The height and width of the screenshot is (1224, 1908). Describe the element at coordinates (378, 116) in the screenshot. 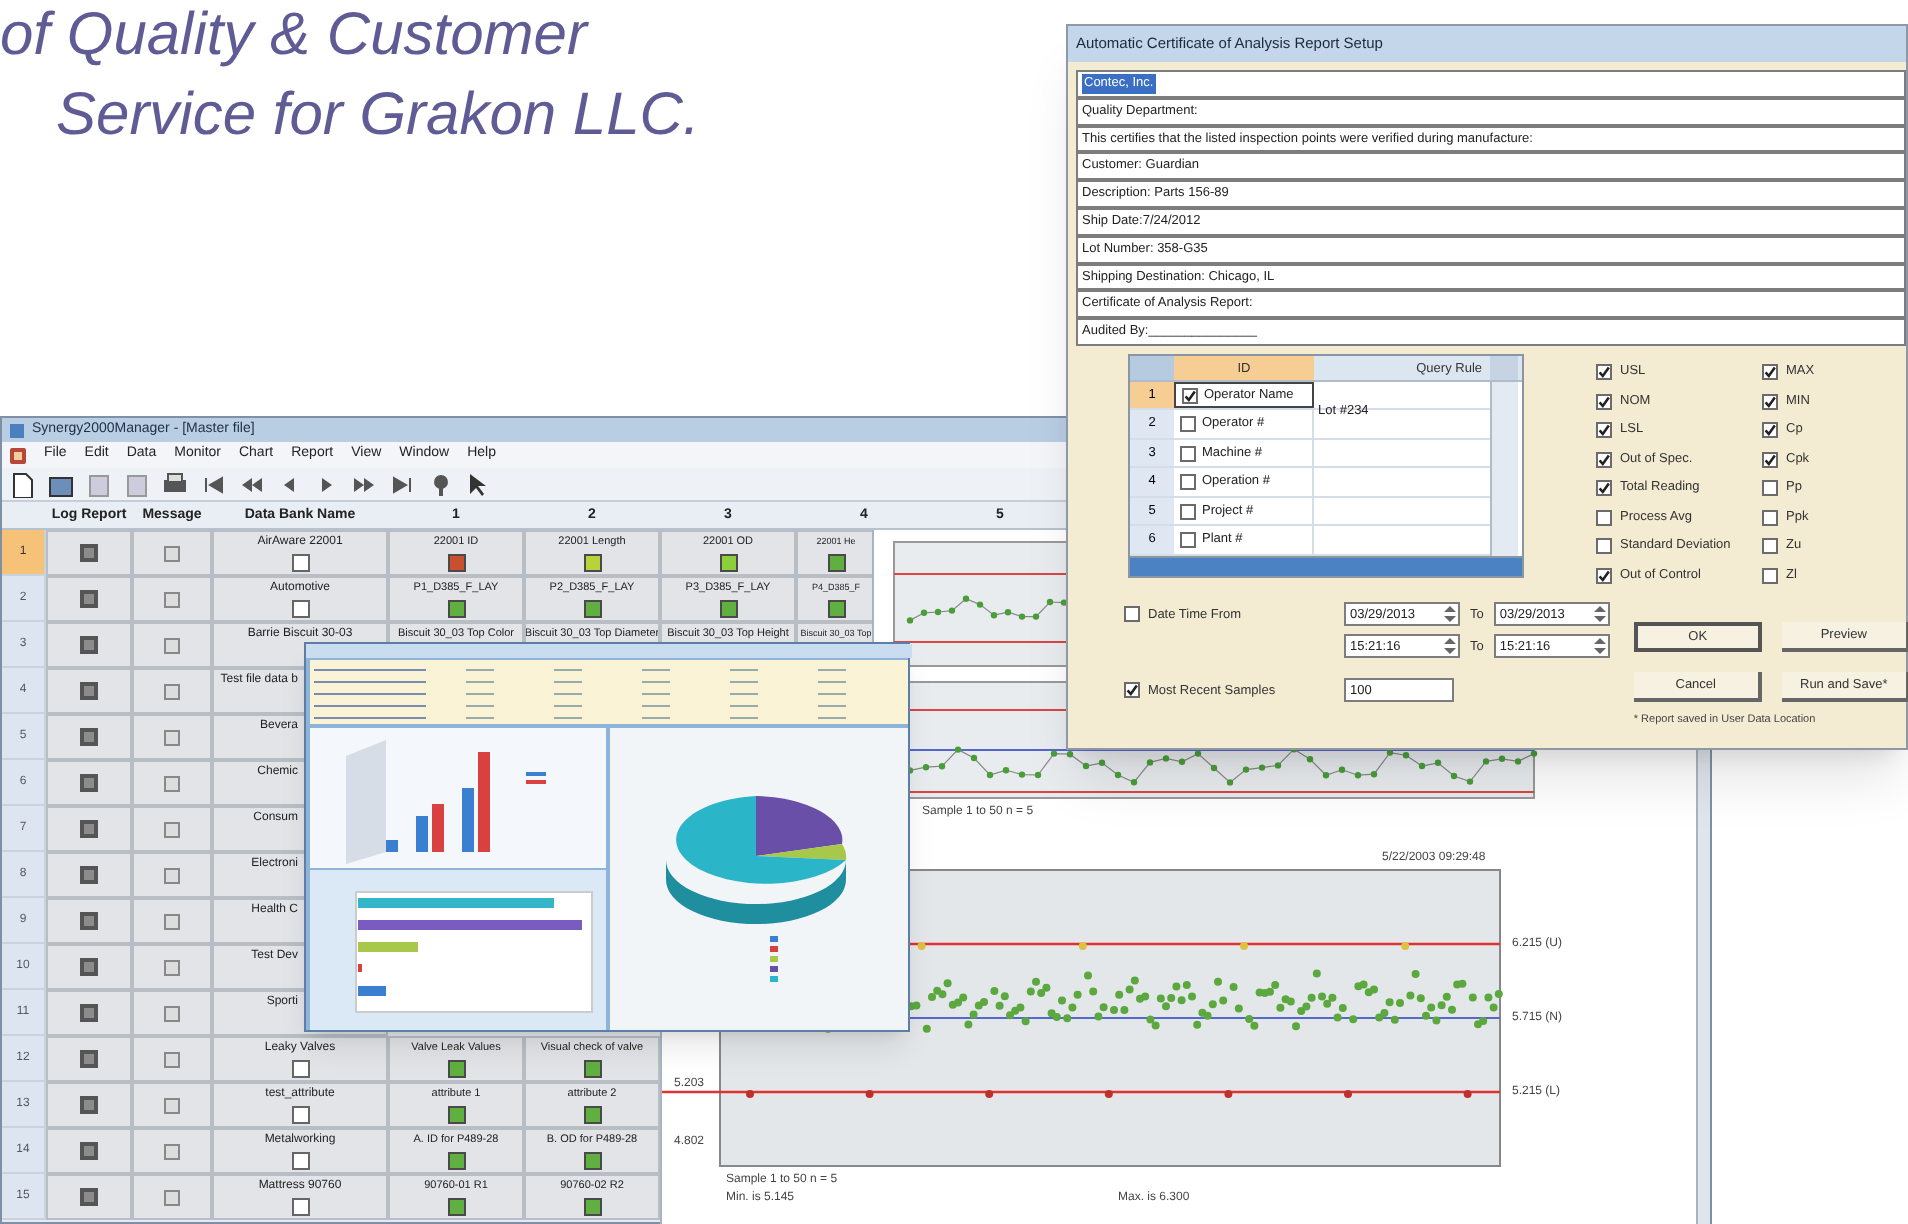

I see `heading-line: Service for Grakon LLC.` at that location.